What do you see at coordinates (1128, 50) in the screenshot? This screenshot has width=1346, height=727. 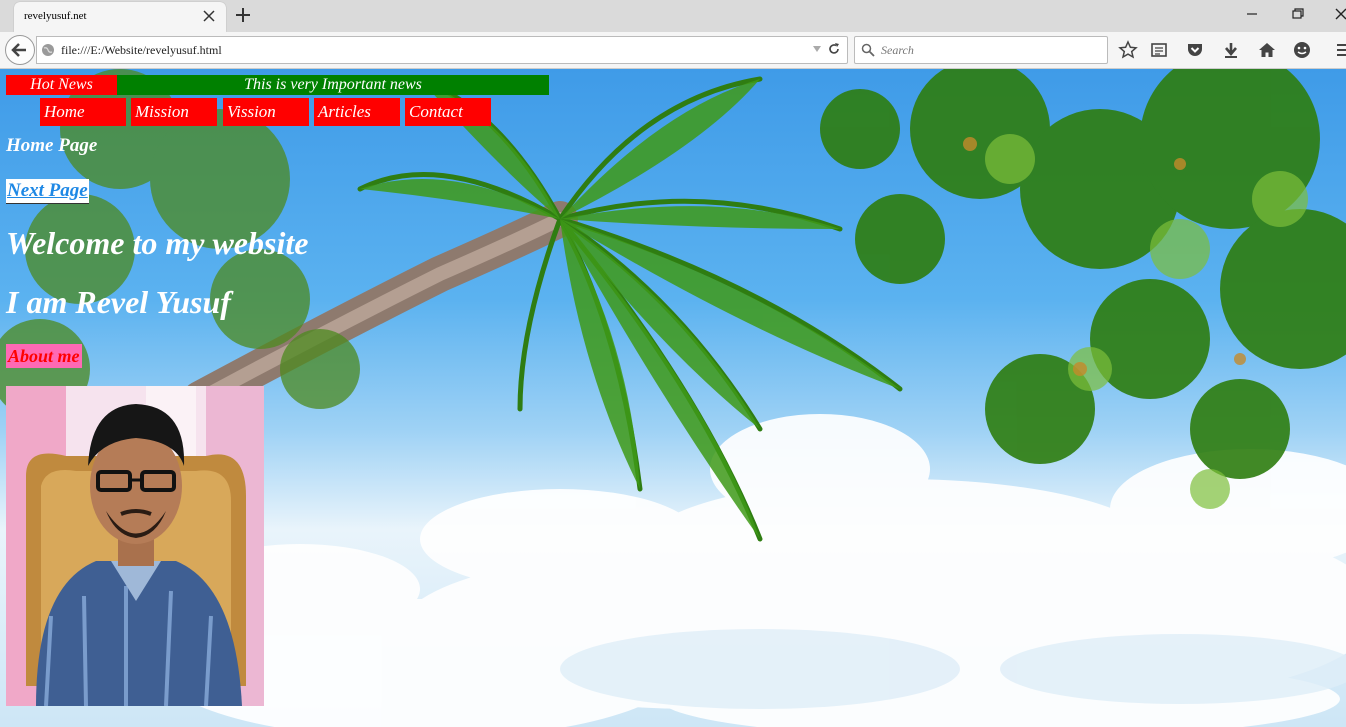 I see `bookmark-star-icon` at bounding box center [1128, 50].